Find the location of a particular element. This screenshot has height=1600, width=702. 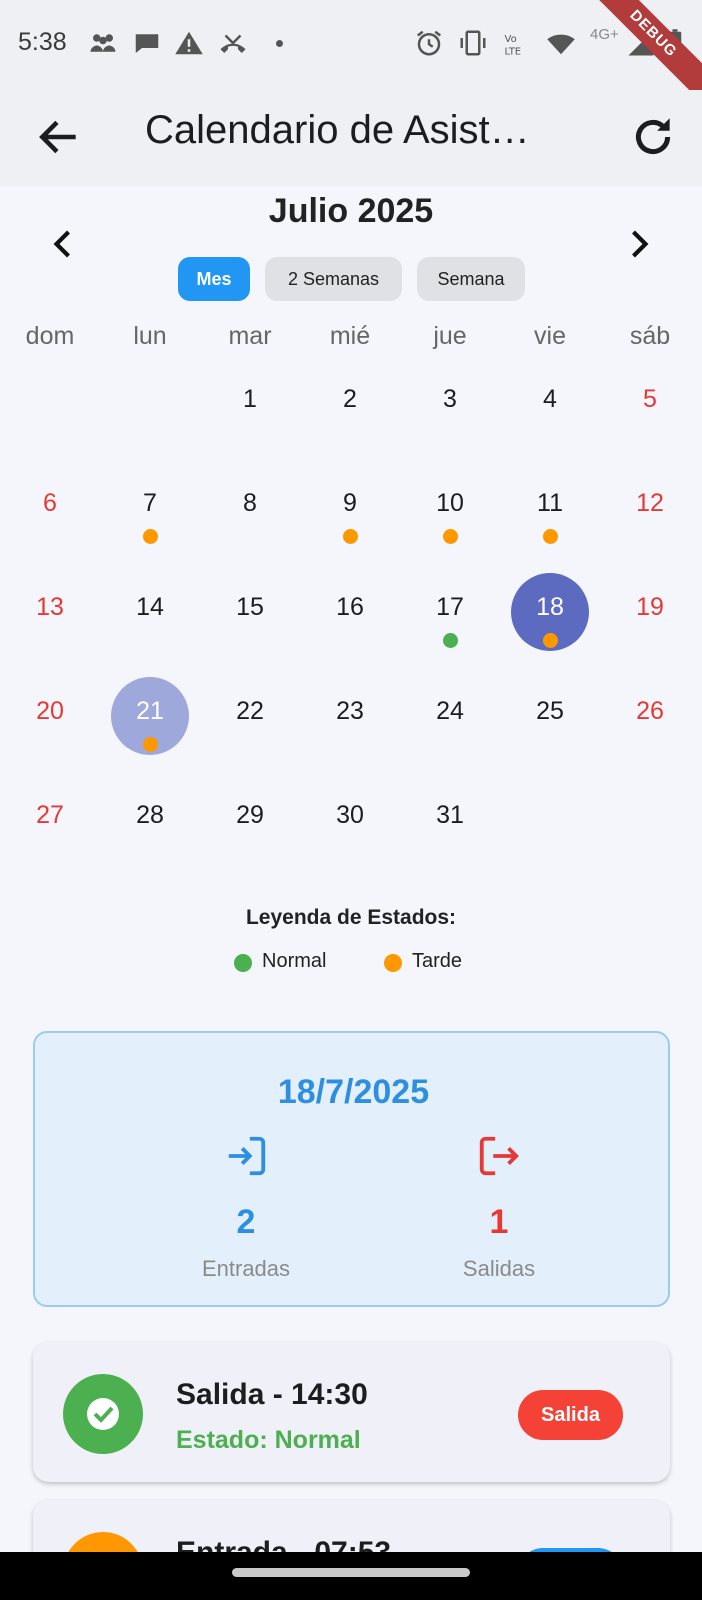

calendar-day: 23 is located at coordinates (350, 711).